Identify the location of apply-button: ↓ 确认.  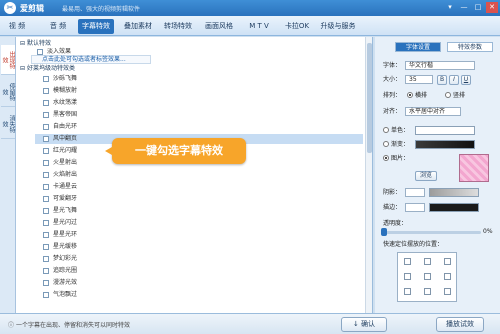
(364, 324).